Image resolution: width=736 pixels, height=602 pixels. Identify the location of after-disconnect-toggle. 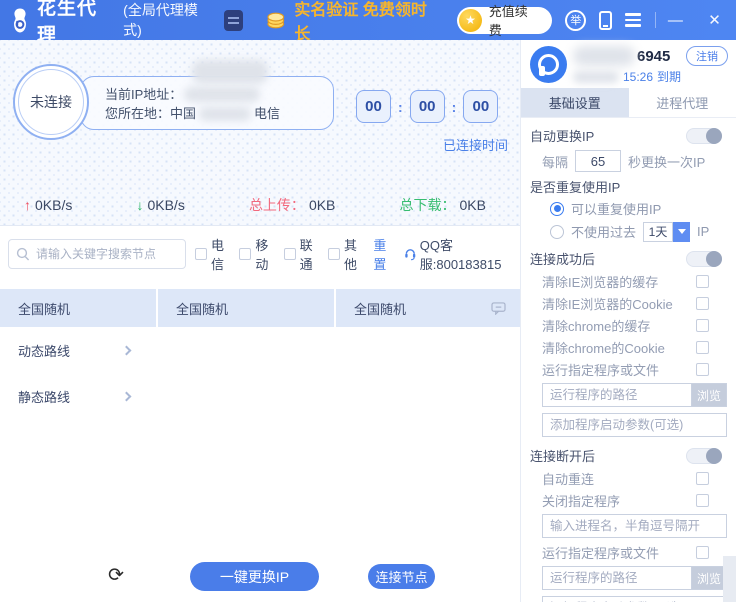
(704, 455).